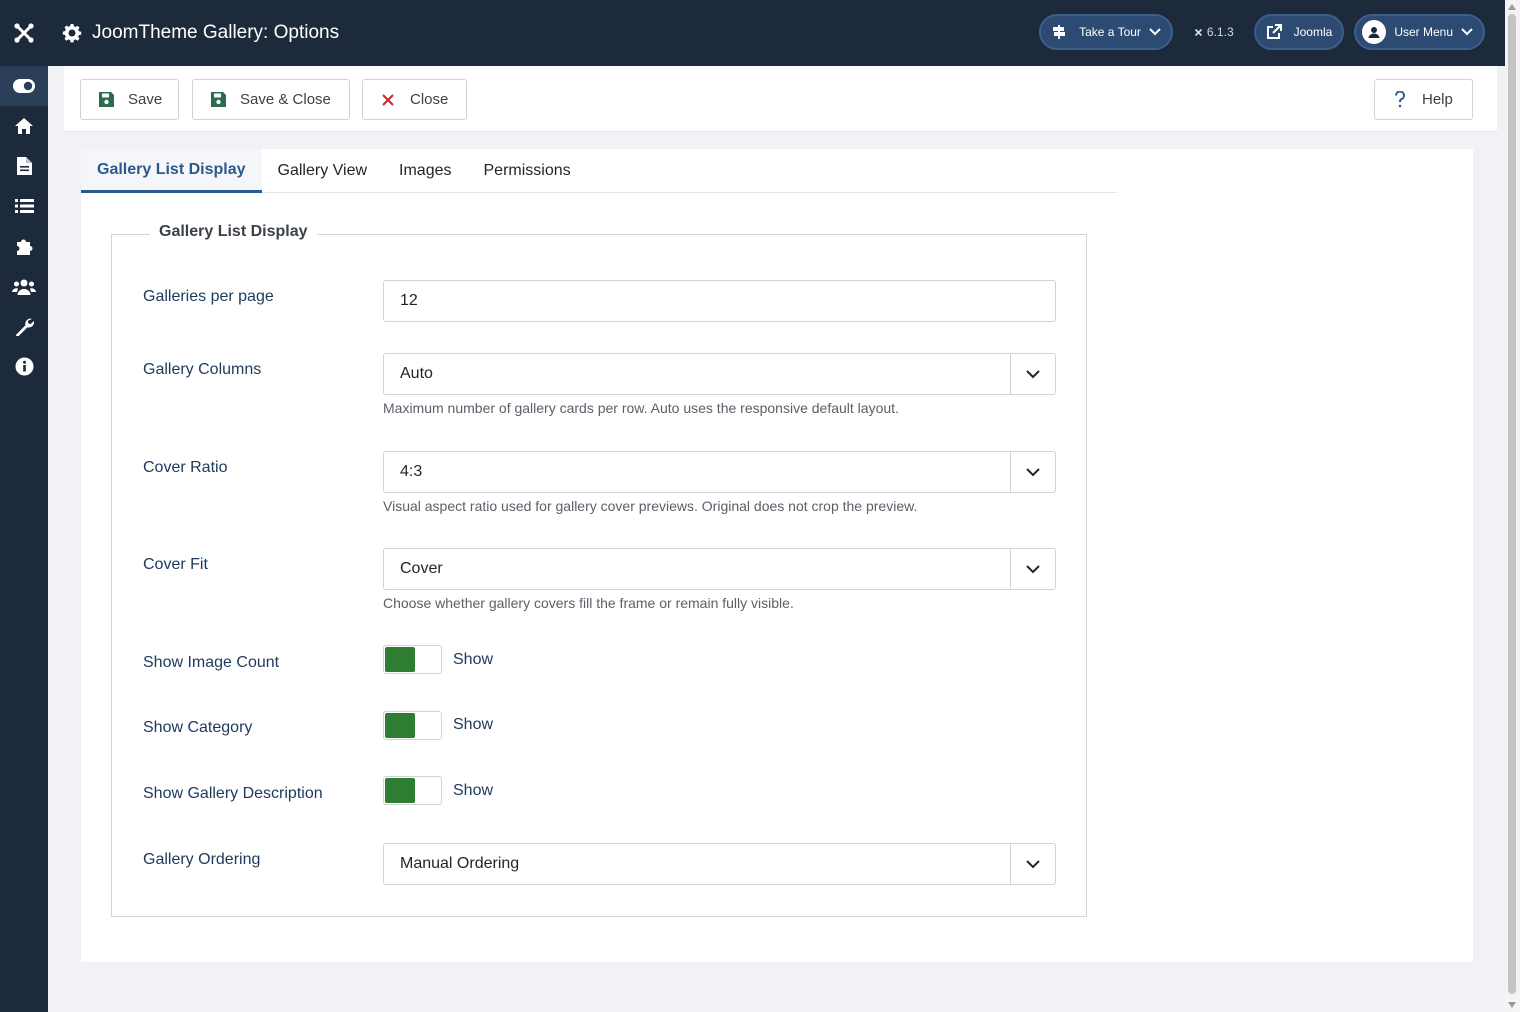 This screenshot has width=1520, height=1012. Describe the element at coordinates (388, 99) in the screenshot. I see `close-icon` at that location.